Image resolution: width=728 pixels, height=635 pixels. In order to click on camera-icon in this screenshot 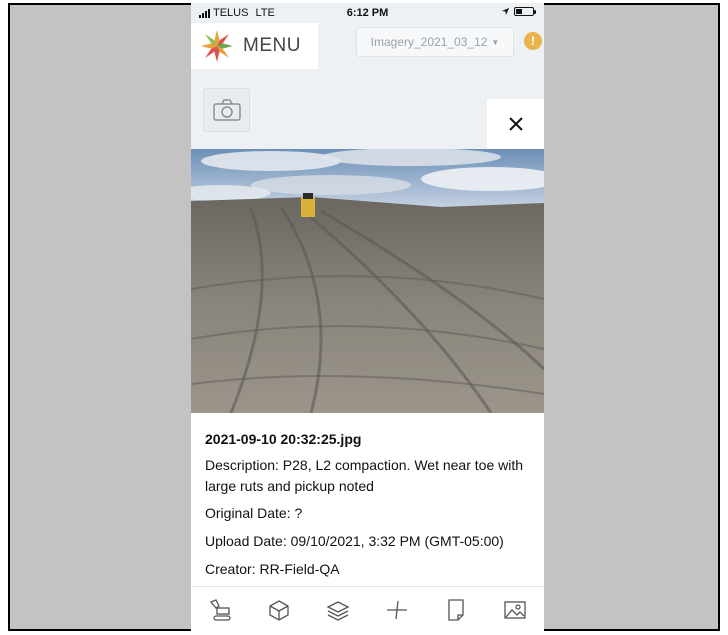, I will do `click(226, 110)`.